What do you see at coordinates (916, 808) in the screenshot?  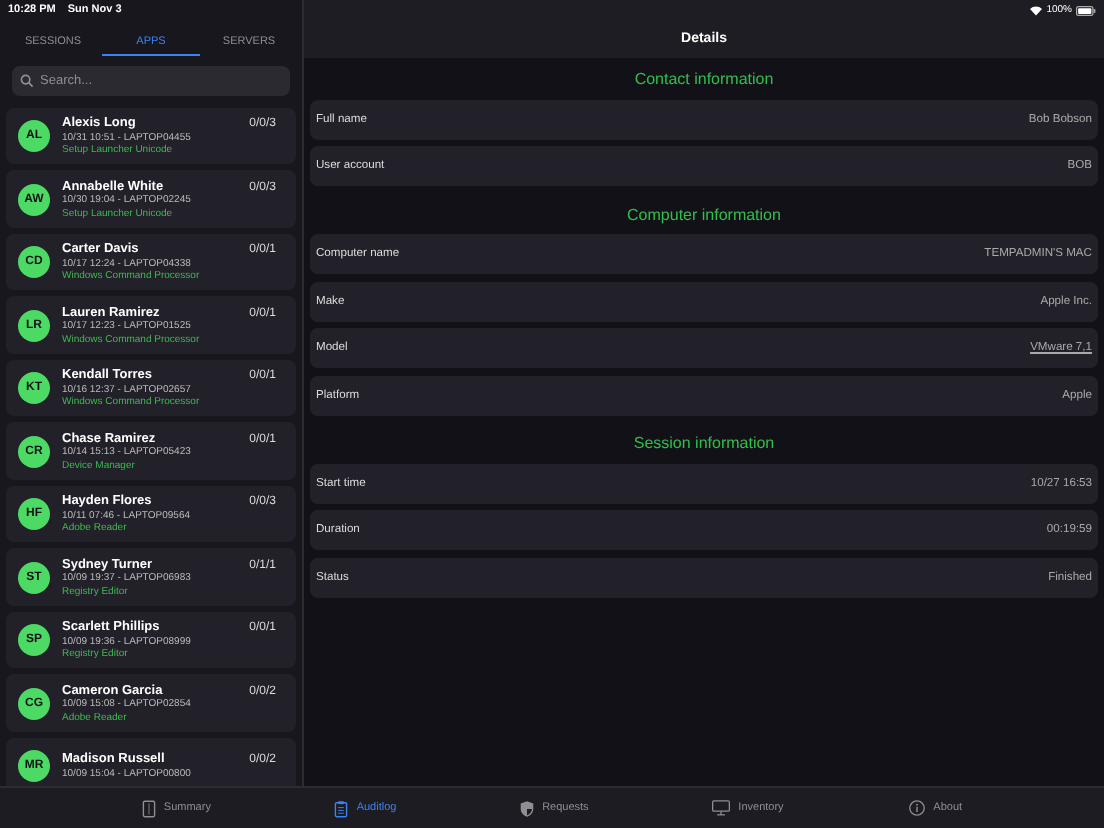 I see `info-icon` at bounding box center [916, 808].